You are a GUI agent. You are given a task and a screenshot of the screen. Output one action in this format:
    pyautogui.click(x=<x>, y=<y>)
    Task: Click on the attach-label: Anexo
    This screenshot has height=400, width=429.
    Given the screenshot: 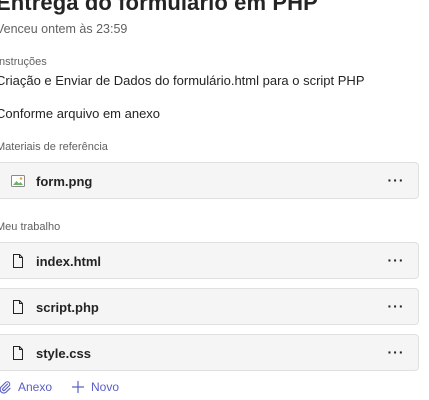 What is the action you would take?
    pyautogui.click(x=35, y=387)
    